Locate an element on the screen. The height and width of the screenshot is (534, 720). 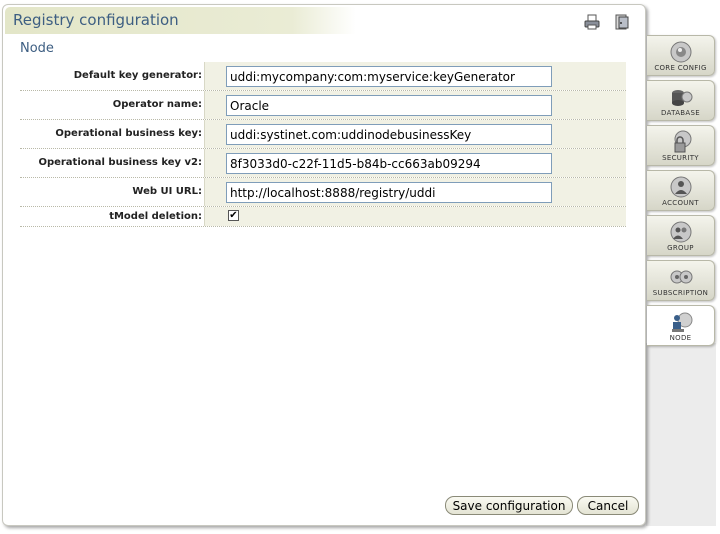
tab-security: SECURITY is located at coordinates (681, 145).